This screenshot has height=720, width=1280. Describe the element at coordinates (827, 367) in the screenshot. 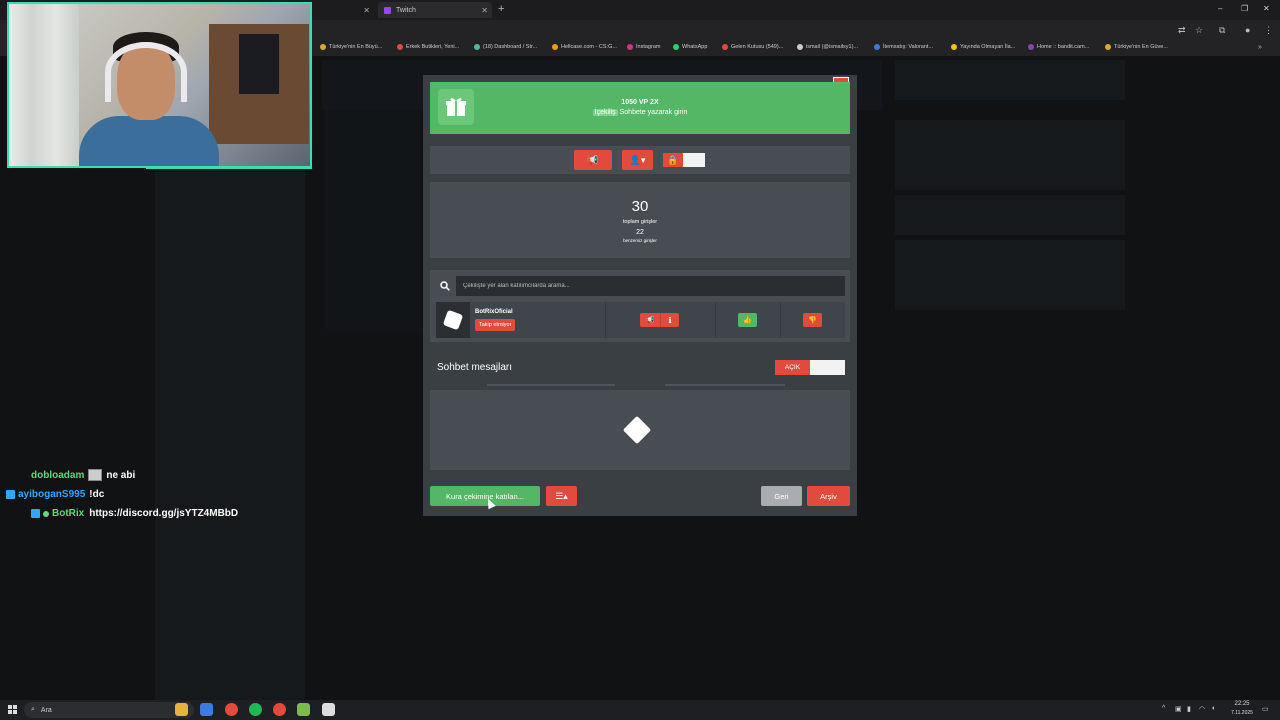

I see `chat-toggle-track` at that location.